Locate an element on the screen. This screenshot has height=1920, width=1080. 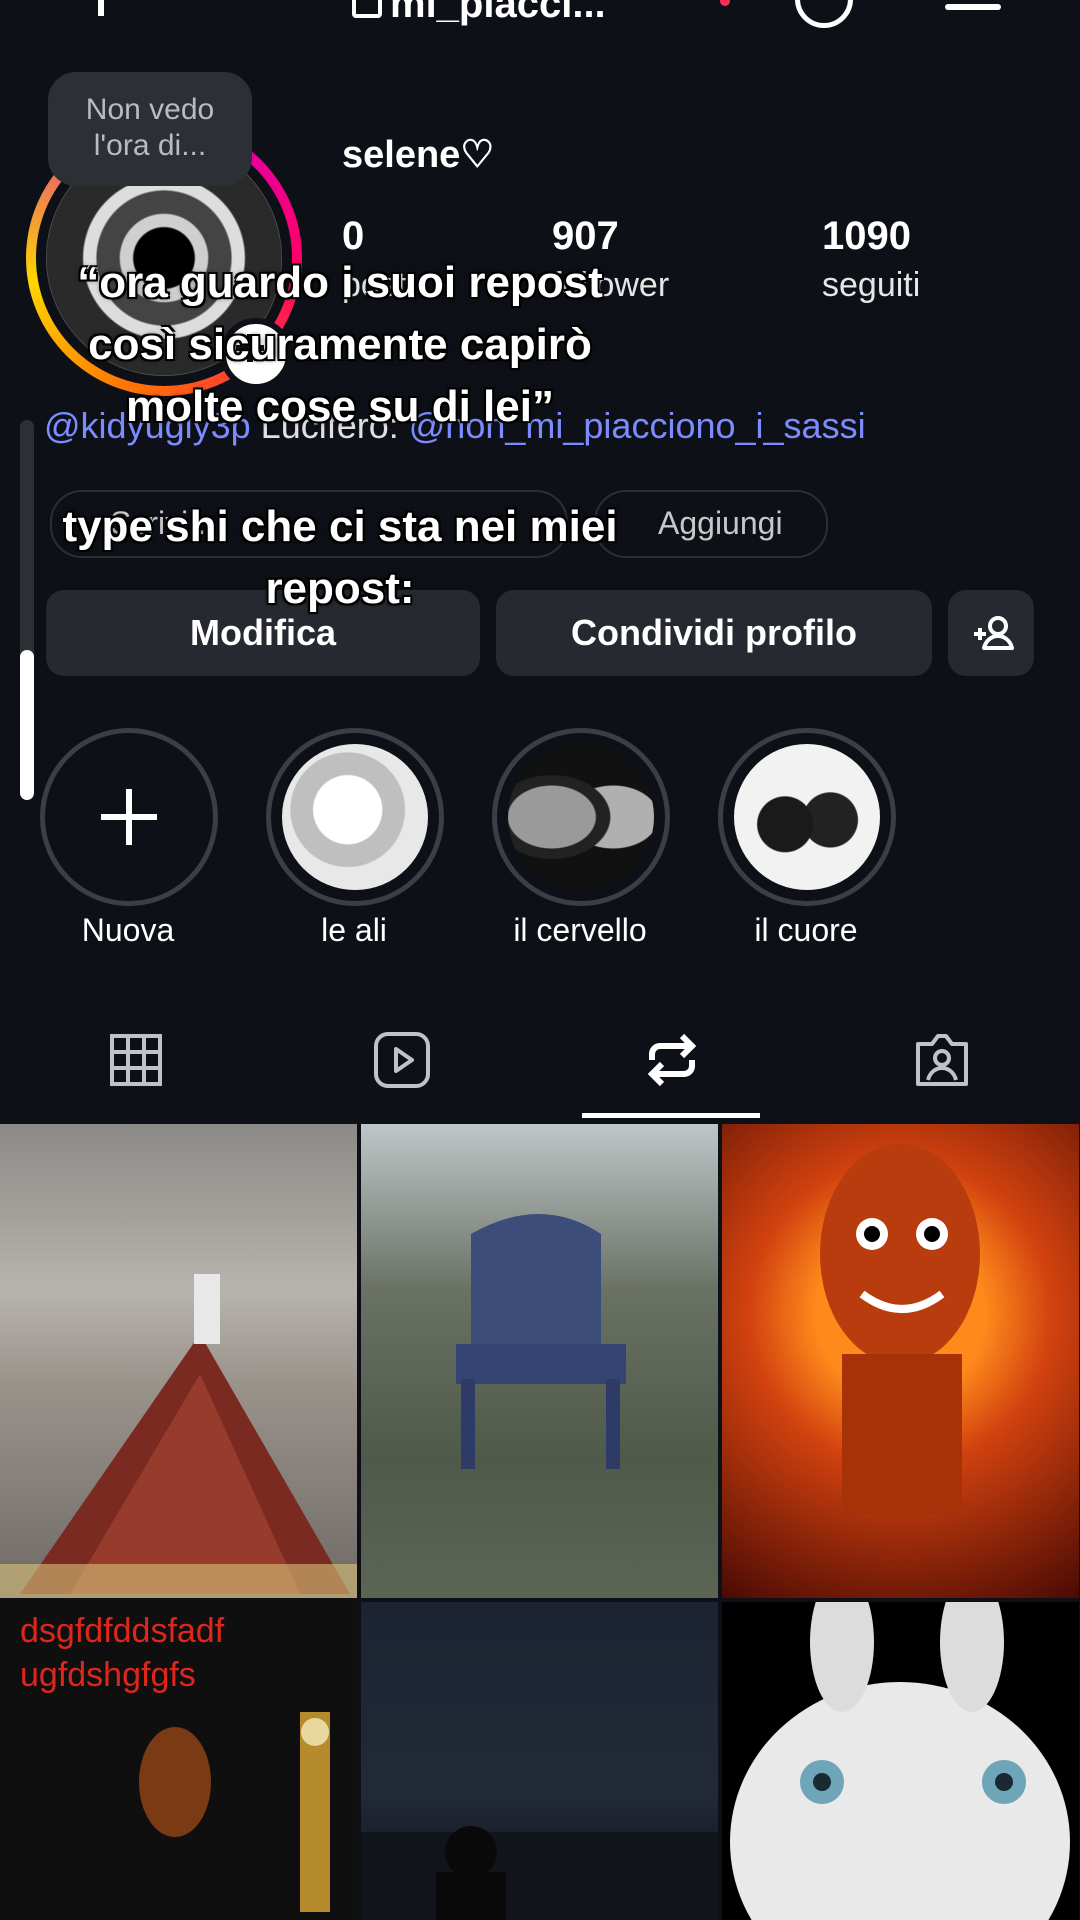
overlay-caption-line: repost: is located at coordinates (340, 588).